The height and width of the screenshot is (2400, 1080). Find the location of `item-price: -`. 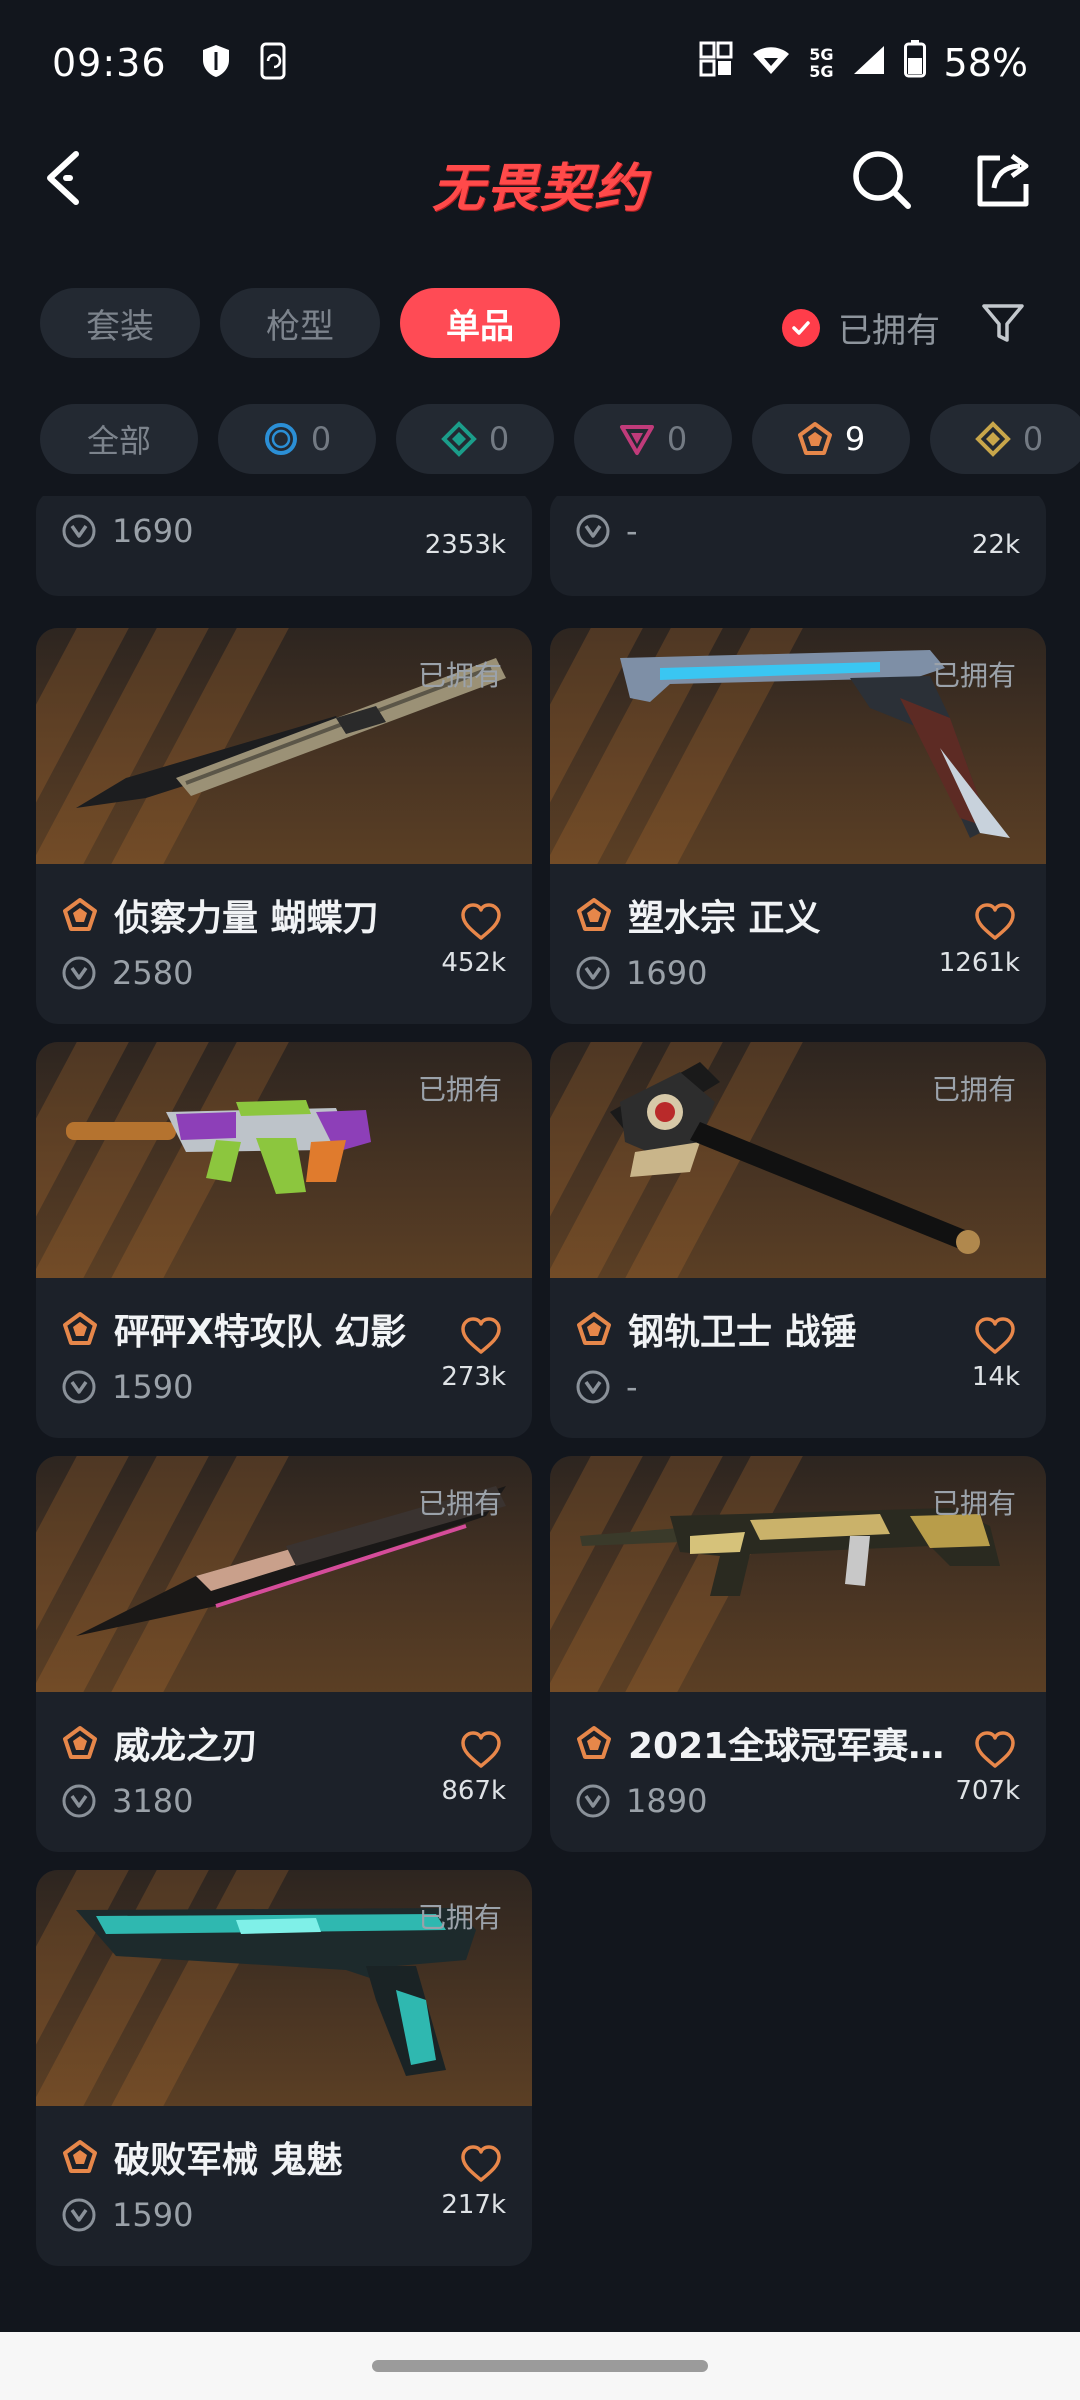

item-price: - is located at coordinates (632, 1387).